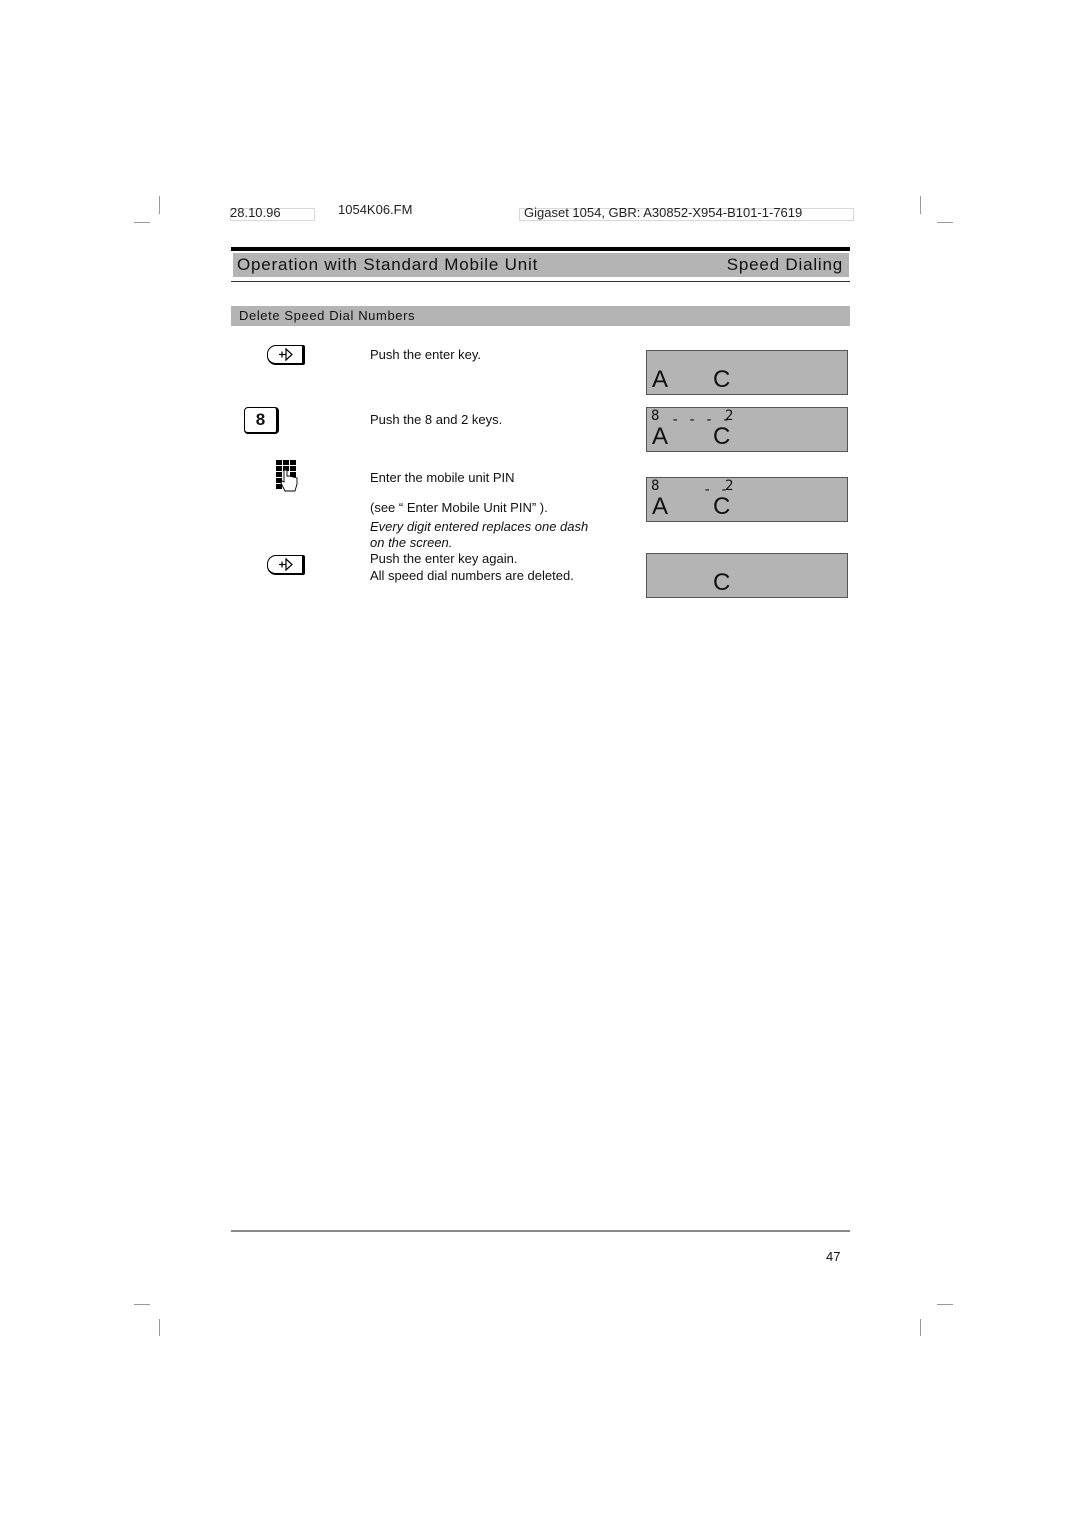 The image size is (1080, 1528). What do you see at coordinates (426, 354) in the screenshot?
I see `step-1-text: Push the enter key.` at bounding box center [426, 354].